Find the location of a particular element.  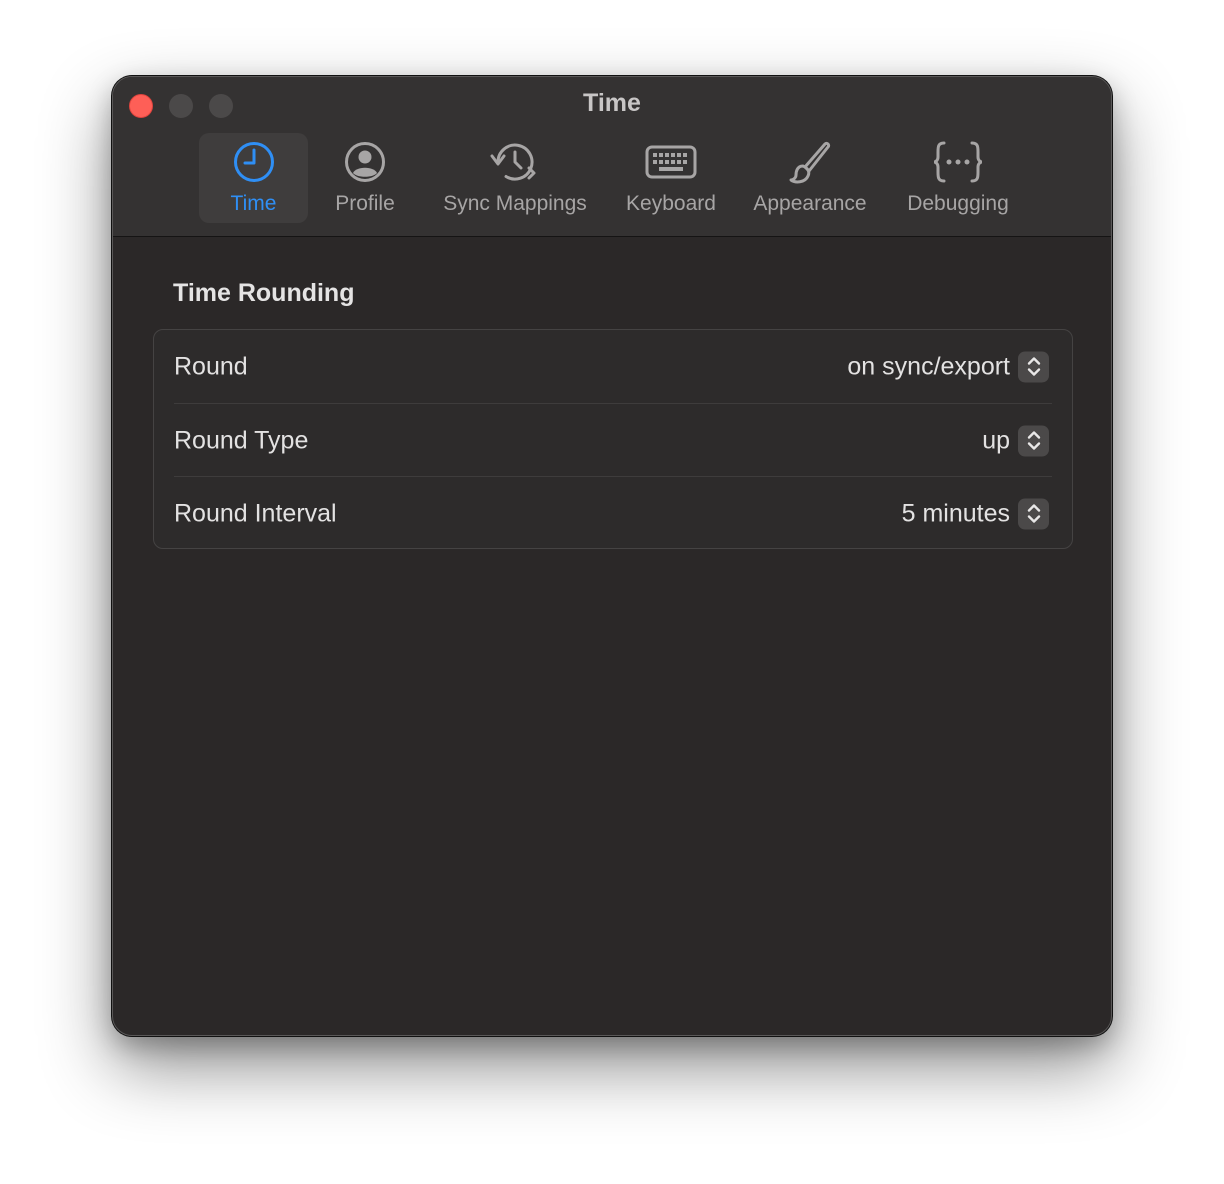

tab-keyboard-label: Keyboard is located at coordinates (671, 203).